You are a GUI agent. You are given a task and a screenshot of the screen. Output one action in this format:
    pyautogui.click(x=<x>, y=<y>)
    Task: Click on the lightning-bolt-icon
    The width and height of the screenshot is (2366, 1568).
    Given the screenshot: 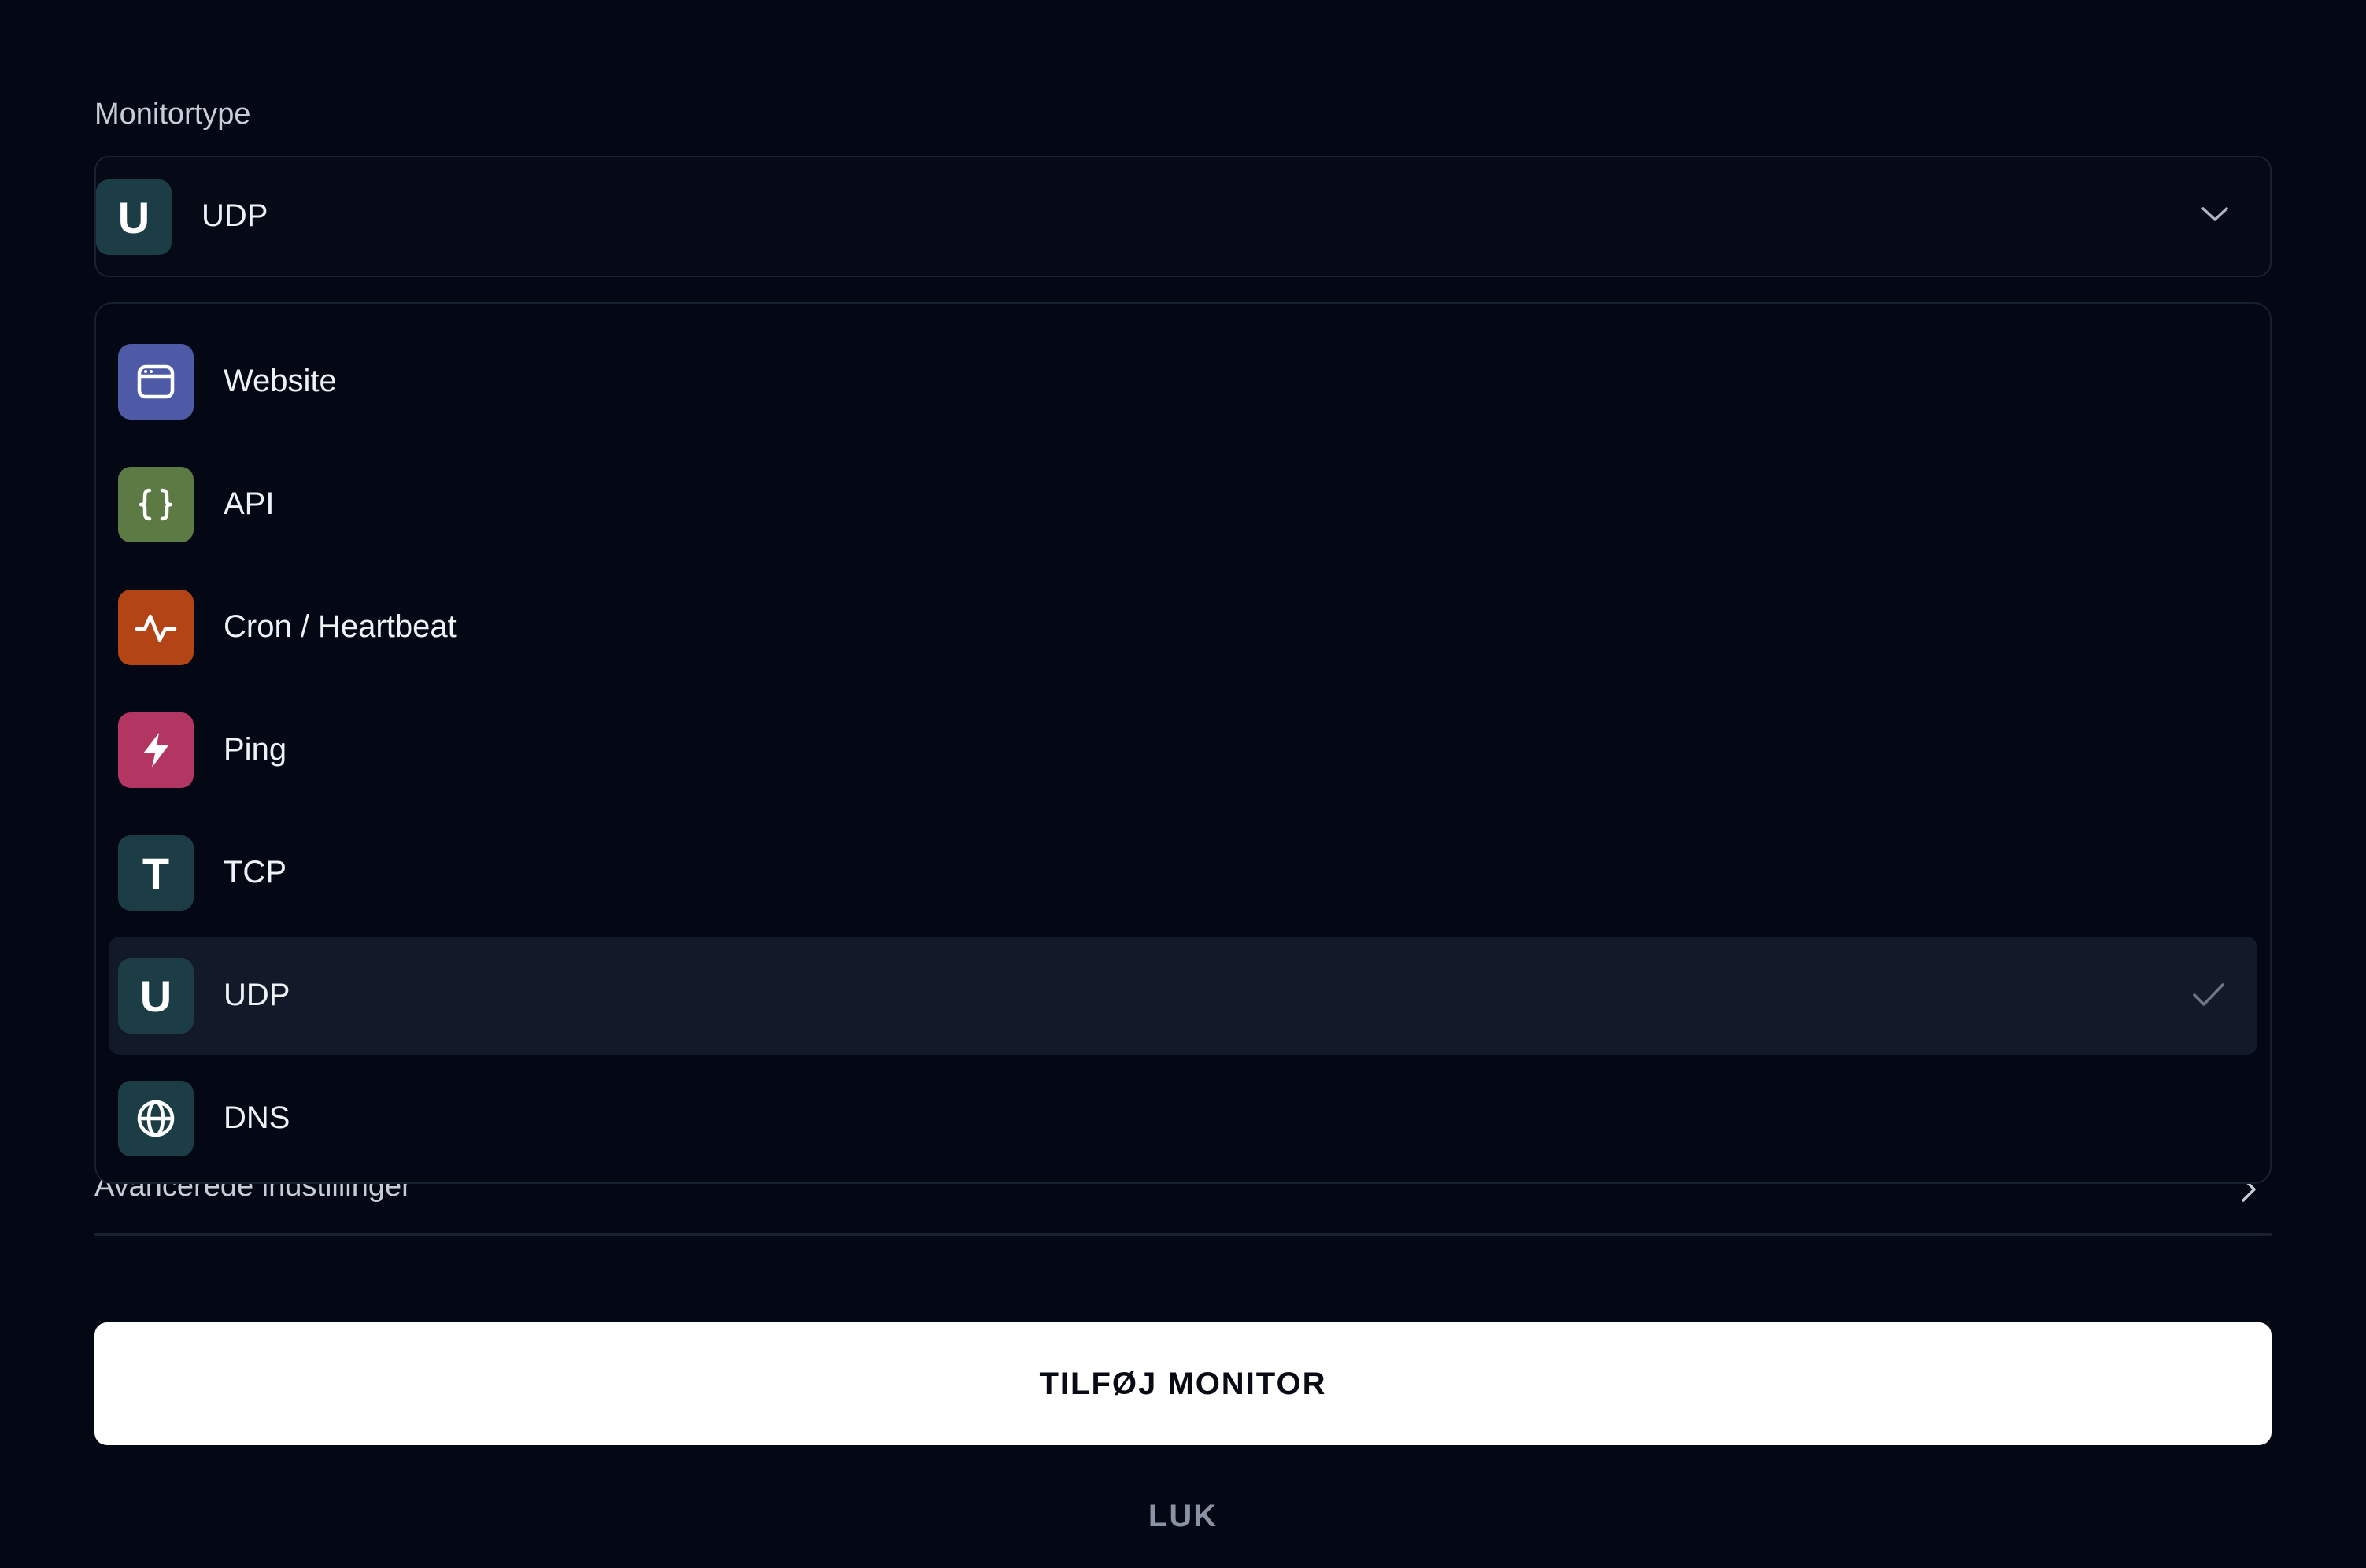 What is the action you would take?
    pyautogui.click(x=156, y=750)
    